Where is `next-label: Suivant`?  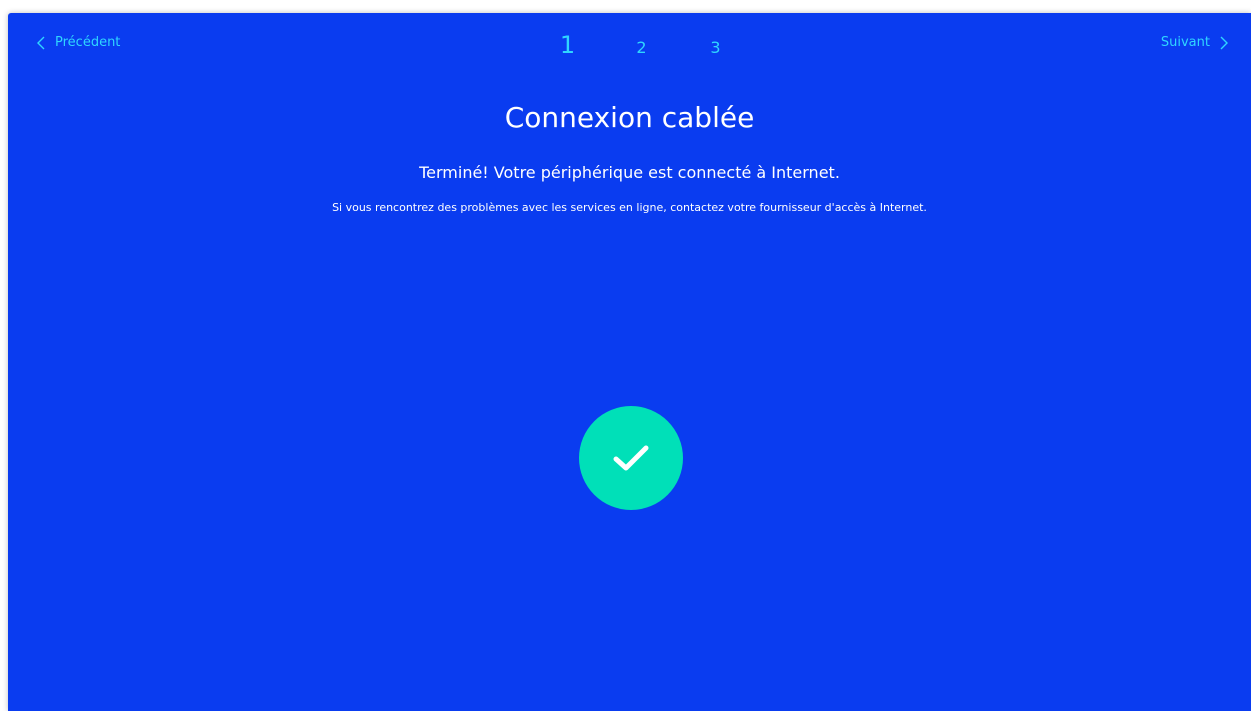
next-label: Suivant is located at coordinates (1185, 42).